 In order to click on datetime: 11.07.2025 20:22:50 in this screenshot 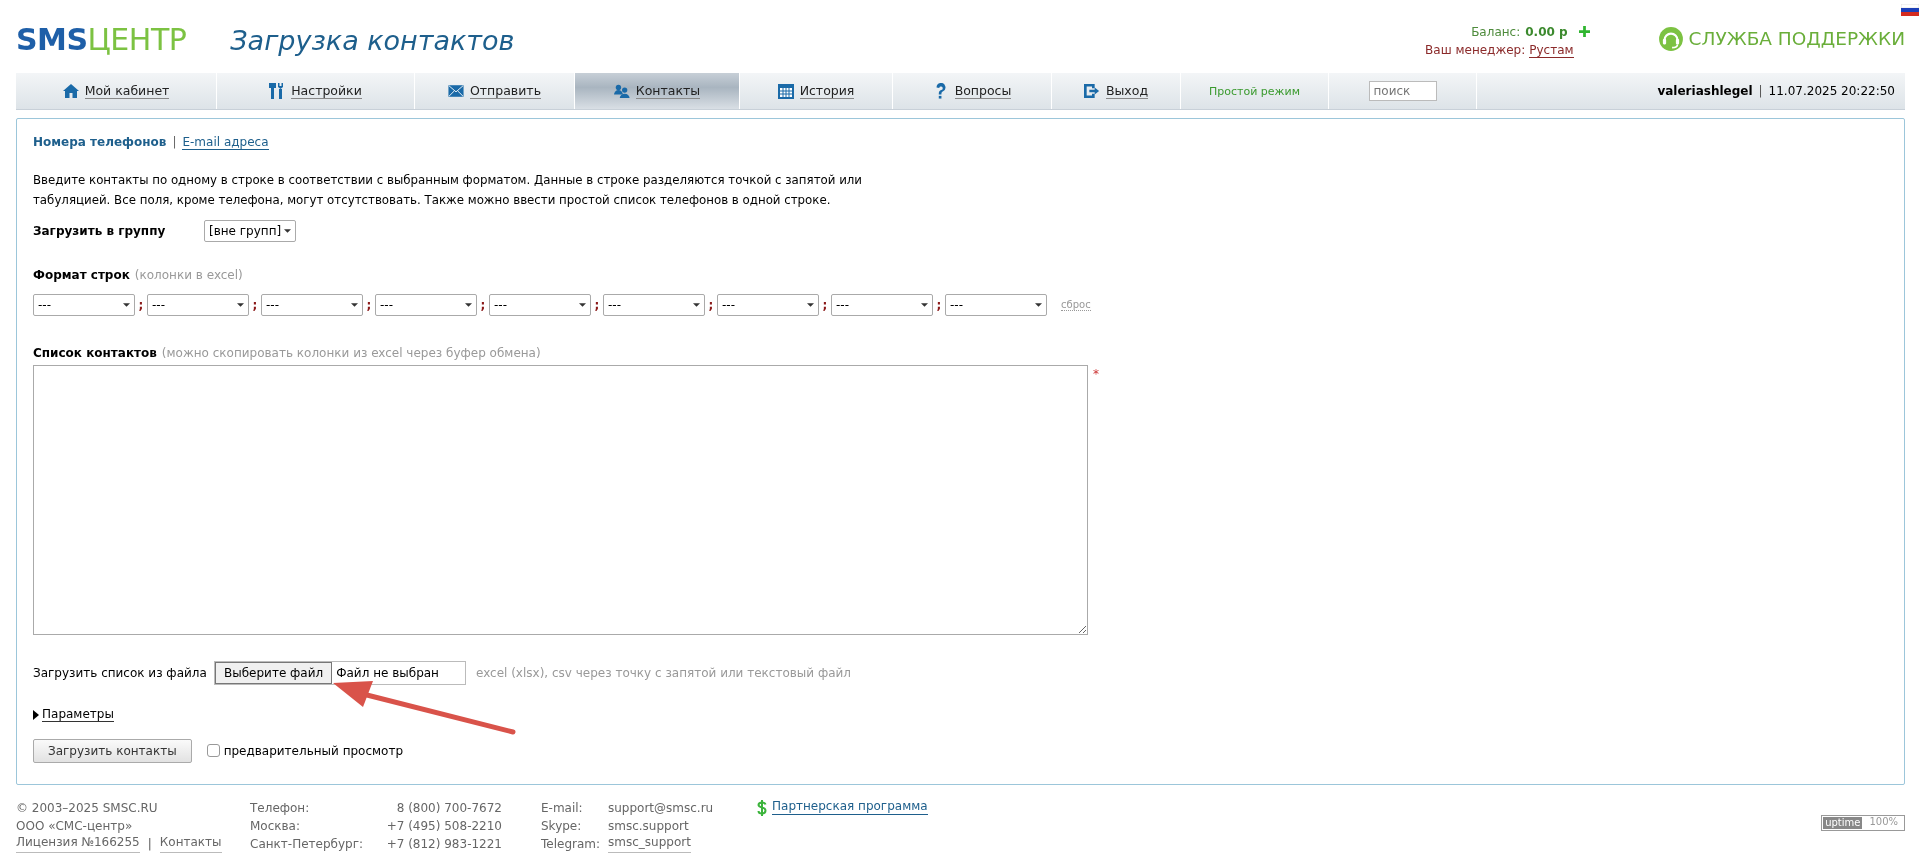, I will do `click(1831, 91)`.